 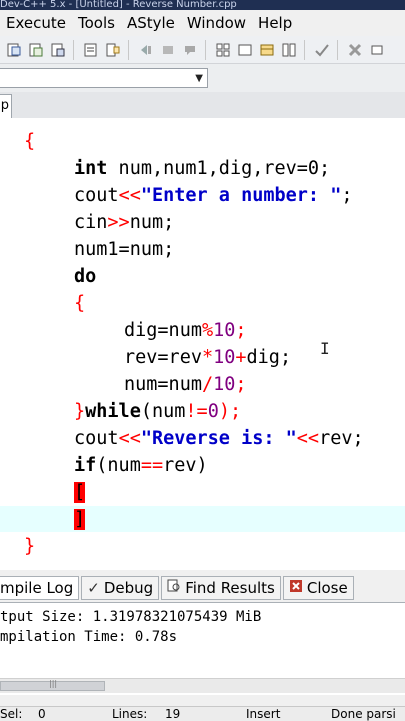 I want to click on layout-icon, so click(x=267, y=50).